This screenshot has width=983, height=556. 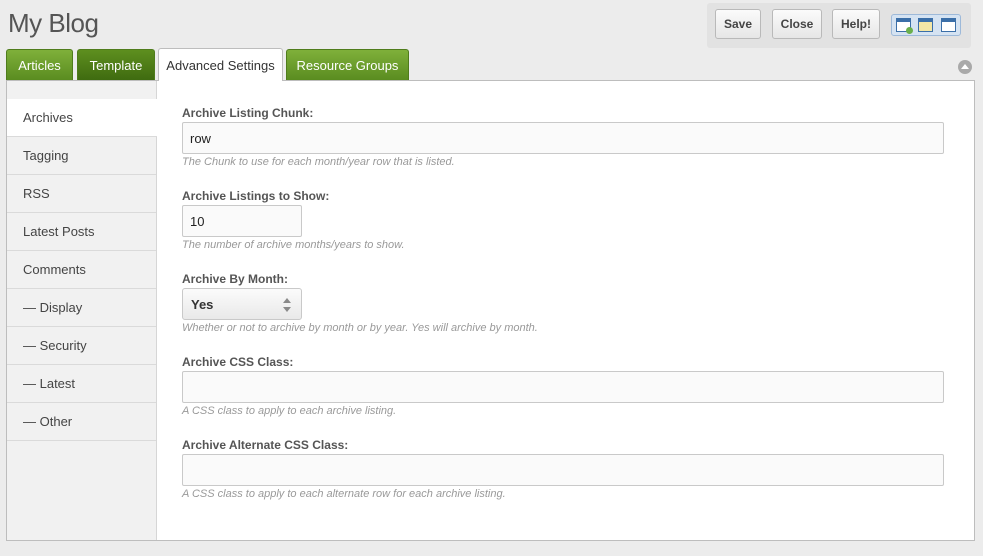 What do you see at coordinates (563, 138) in the screenshot?
I see `archive-listing-chunk-input: row` at bounding box center [563, 138].